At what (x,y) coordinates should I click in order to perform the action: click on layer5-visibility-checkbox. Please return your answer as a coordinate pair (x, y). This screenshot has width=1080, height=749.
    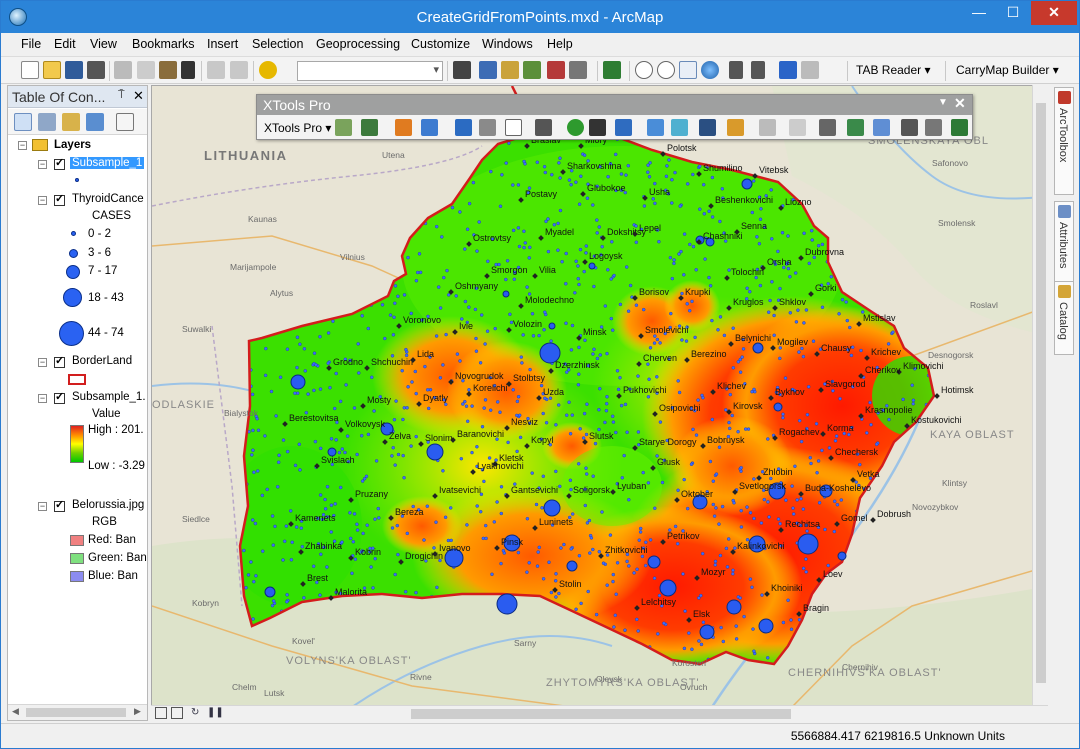
    Looking at the image, I should click on (59, 505).